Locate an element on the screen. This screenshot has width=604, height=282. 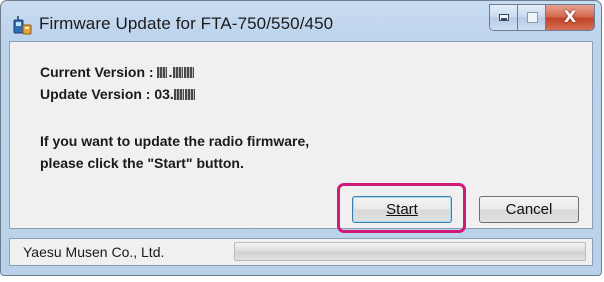
maximize-button is located at coordinates (532, 17).